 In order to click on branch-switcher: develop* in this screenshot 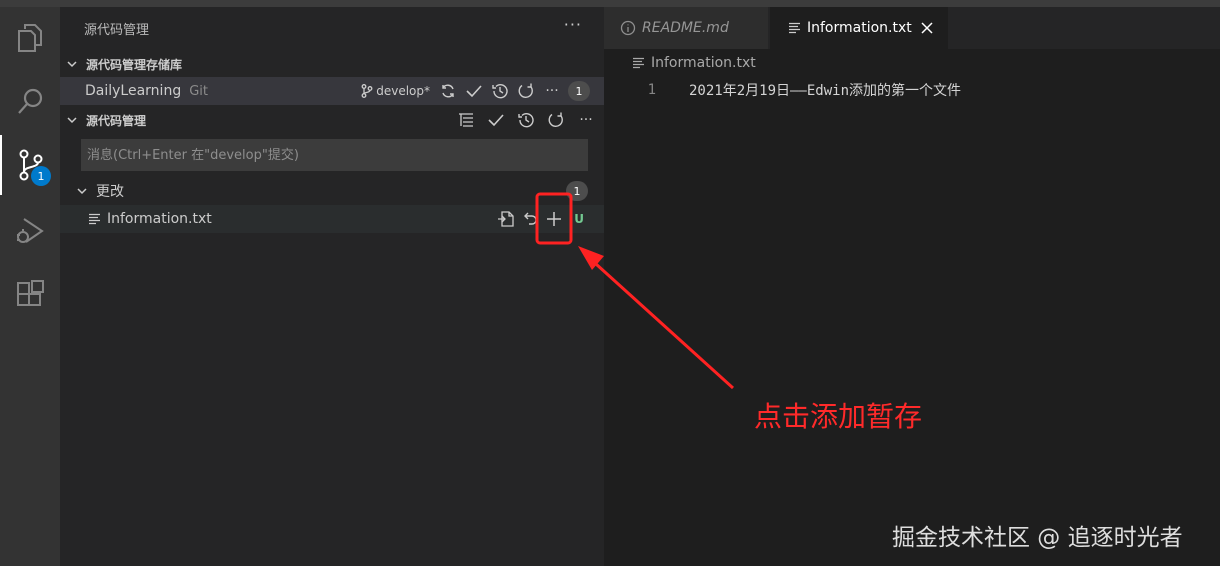, I will do `click(395, 91)`.